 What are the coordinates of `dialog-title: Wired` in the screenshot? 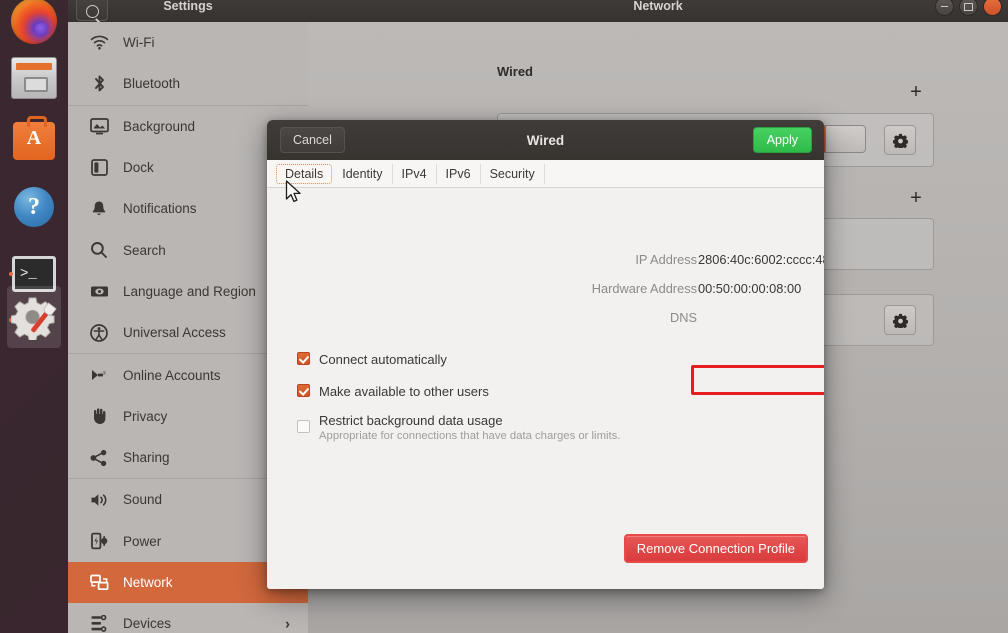 It's located at (545, 140).